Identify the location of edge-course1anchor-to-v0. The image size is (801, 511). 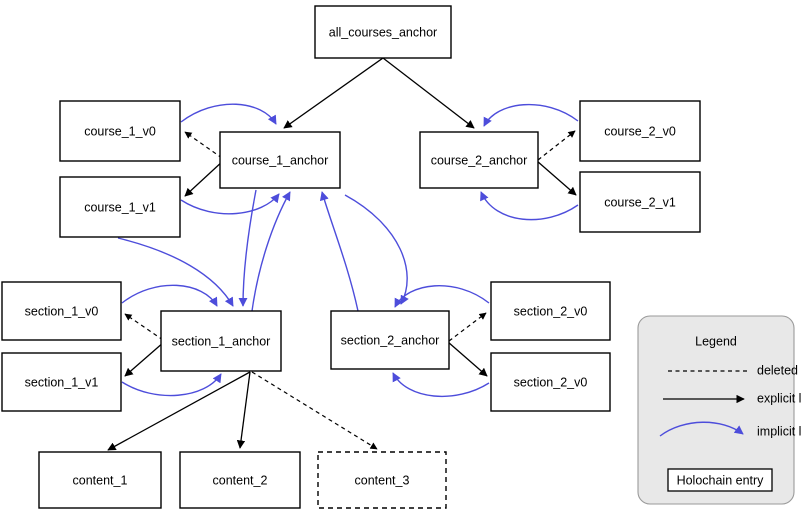
(203, 145).